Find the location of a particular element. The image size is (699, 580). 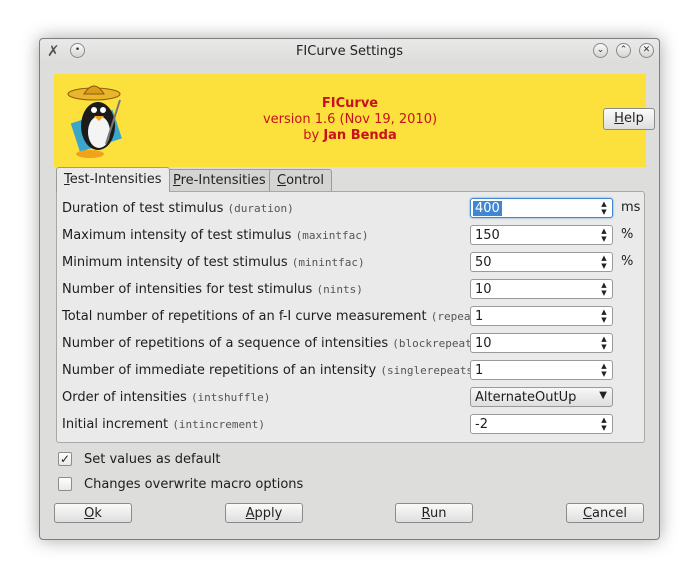

maxintfac-value: 150 is located at coordinates (487, 235).